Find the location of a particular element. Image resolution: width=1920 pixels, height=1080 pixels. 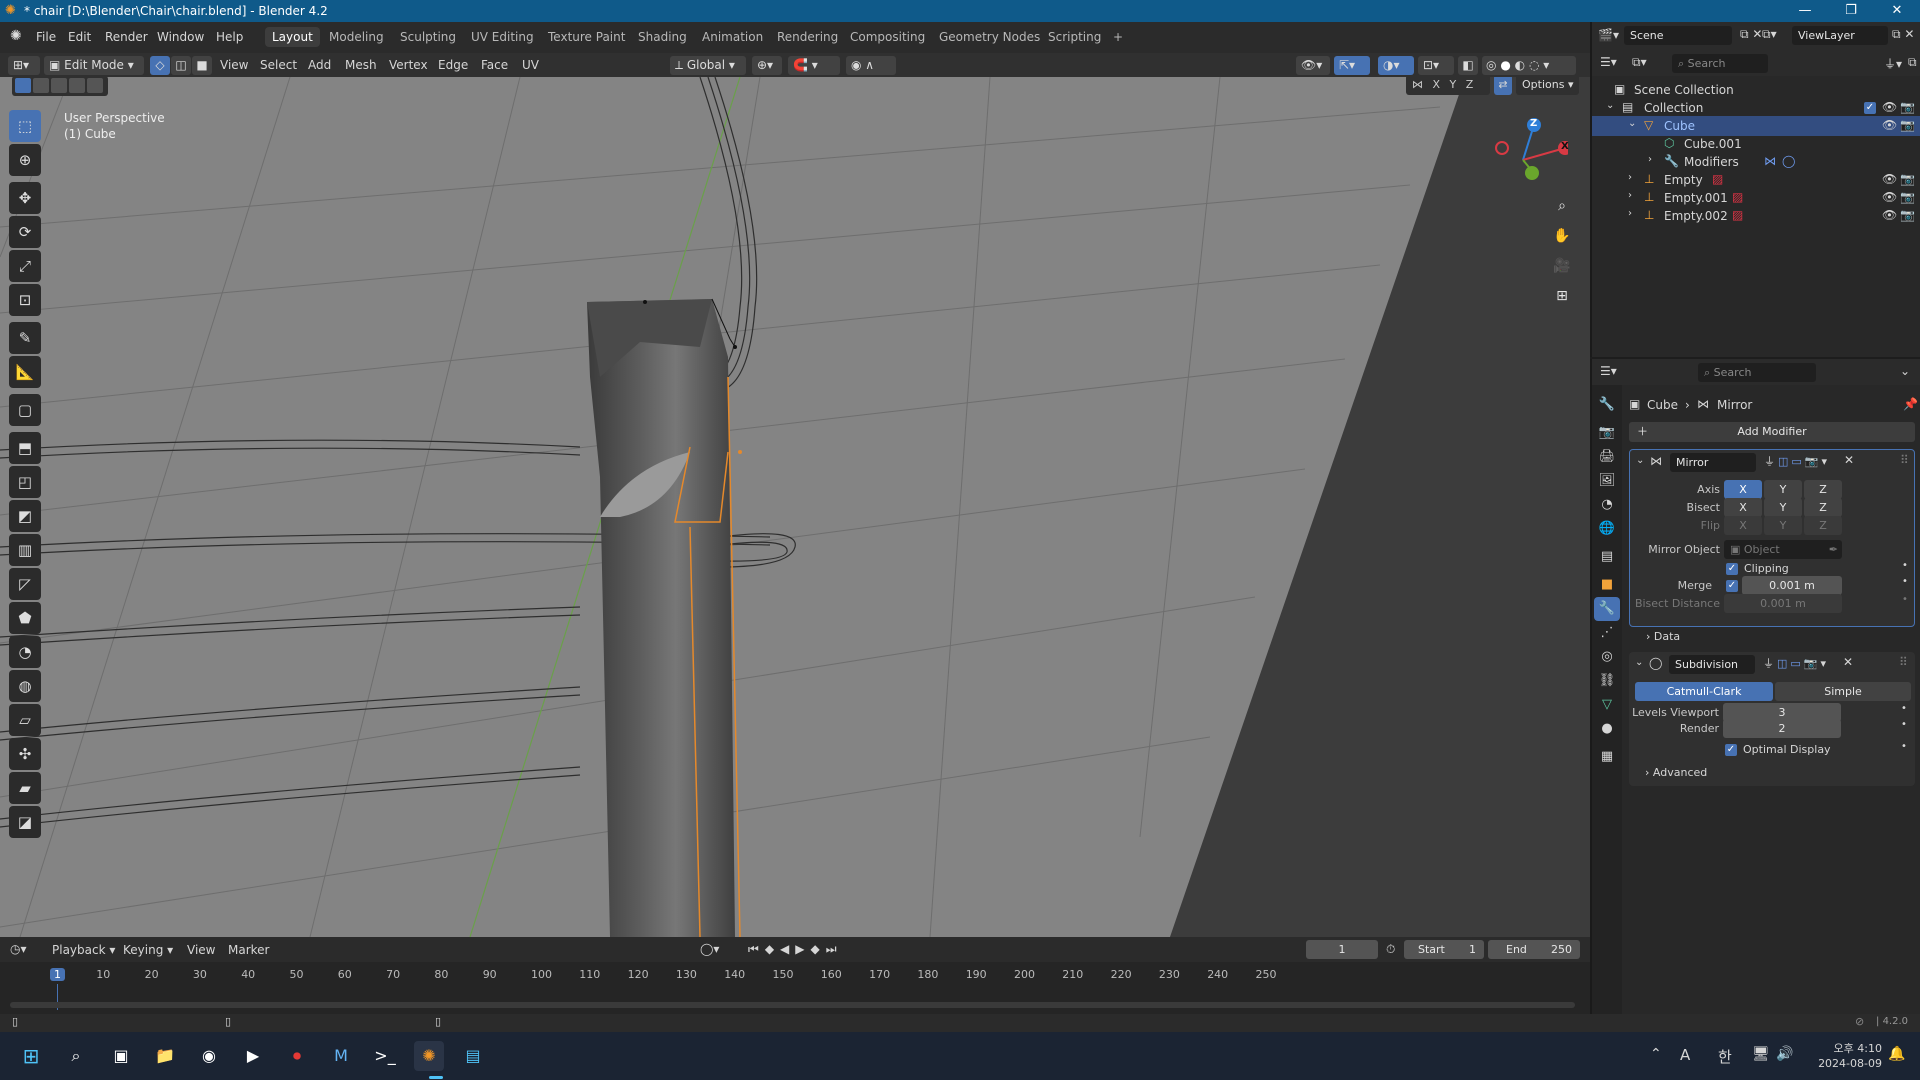

menu-face: Face is located at coordinates (494, 65).